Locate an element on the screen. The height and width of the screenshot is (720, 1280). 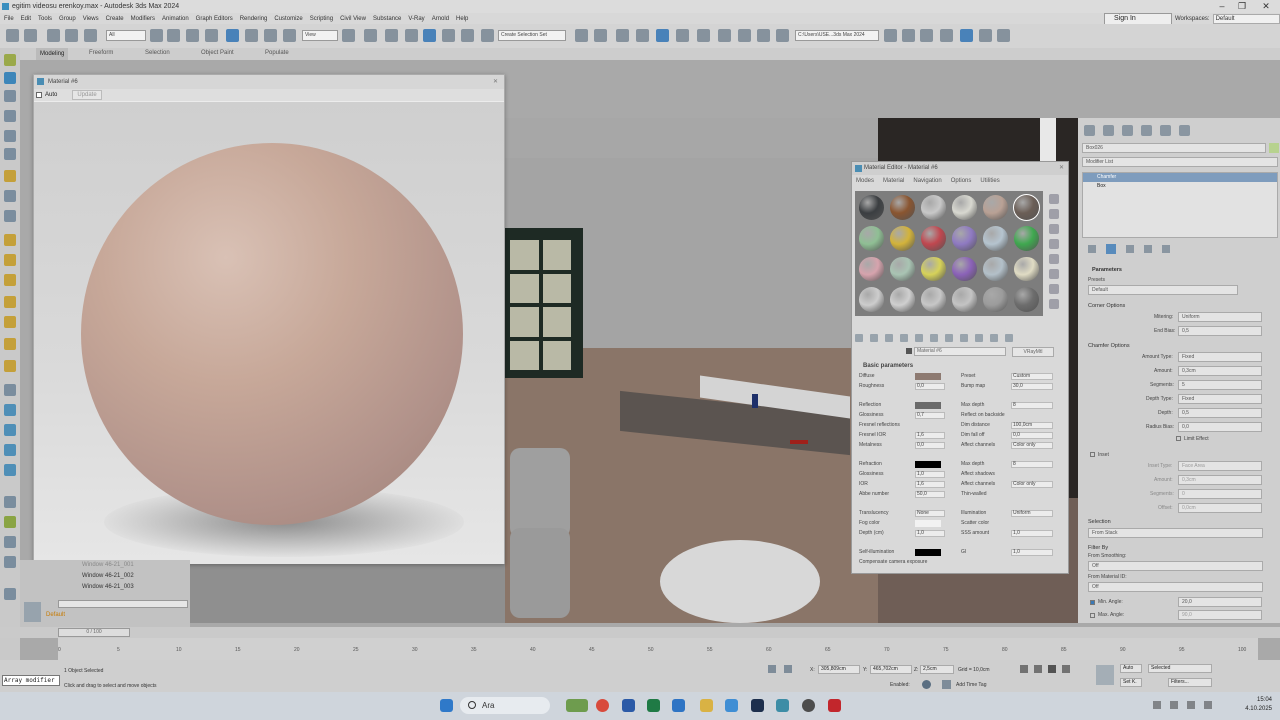
object-color-swatch is located at coordinates (1274, 148).